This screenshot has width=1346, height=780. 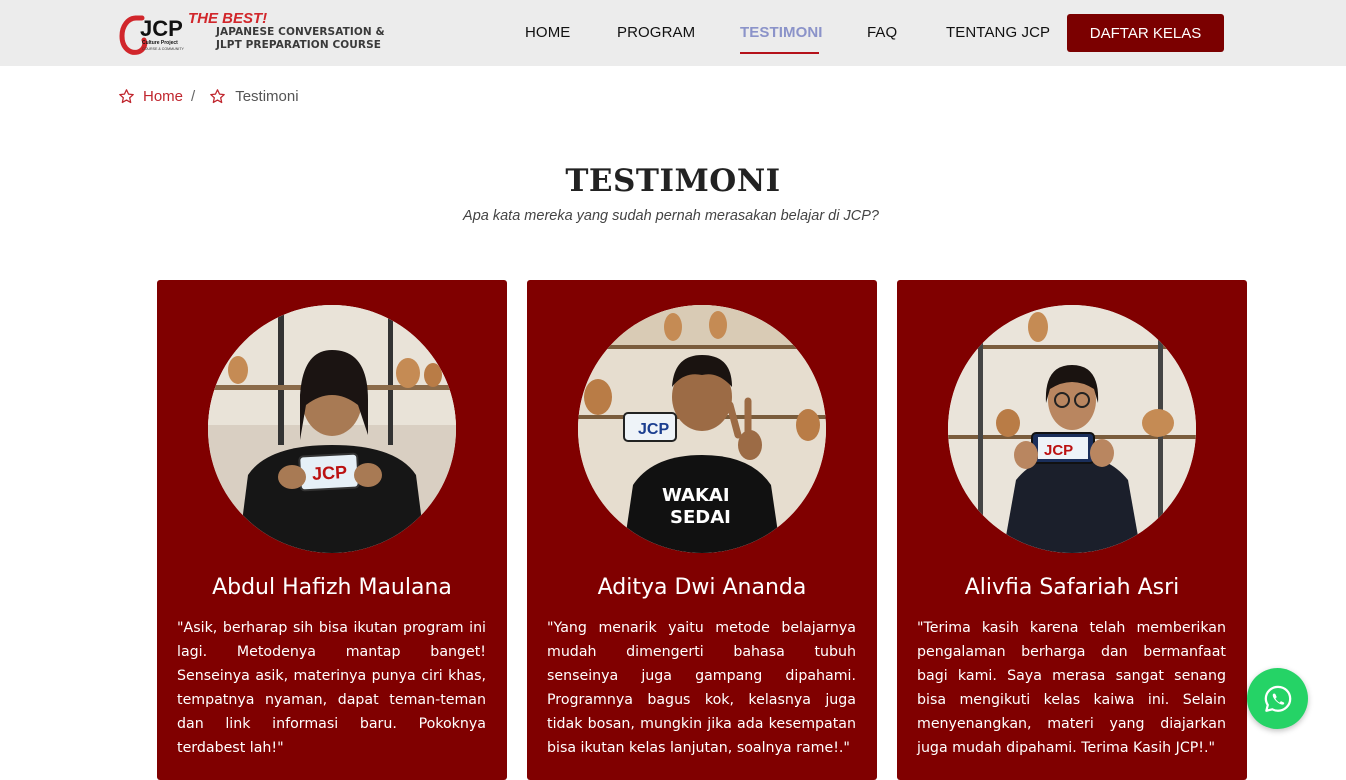 I want to click on jcp-logo-icon: JCP Culture Project COURSE & COMMUNITY, so click(x=152, y=35).